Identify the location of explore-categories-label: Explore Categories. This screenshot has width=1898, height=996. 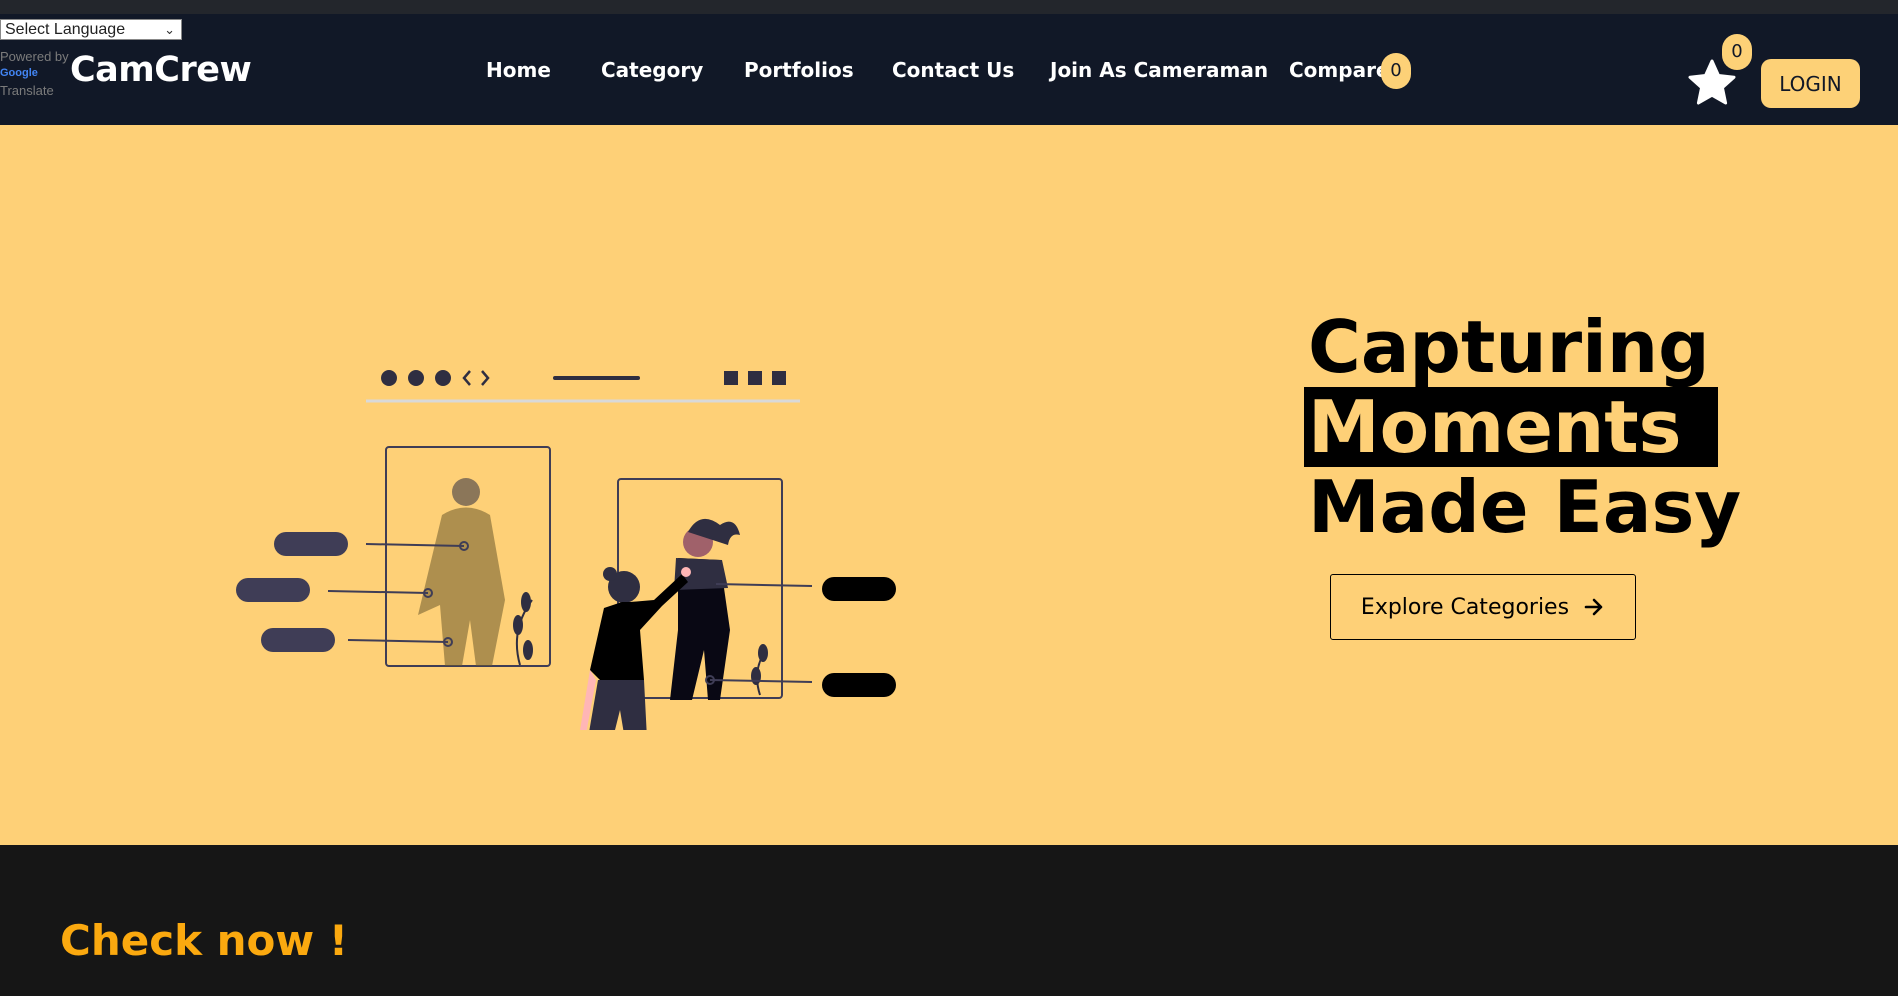
(1465, 607).